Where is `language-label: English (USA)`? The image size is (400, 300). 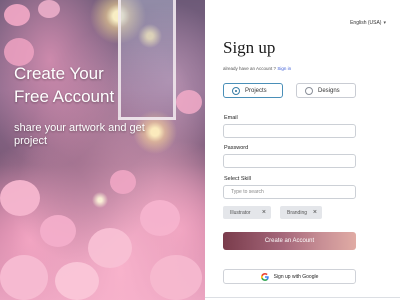
language-label: English (USA) is located at coordinates (366, 23).